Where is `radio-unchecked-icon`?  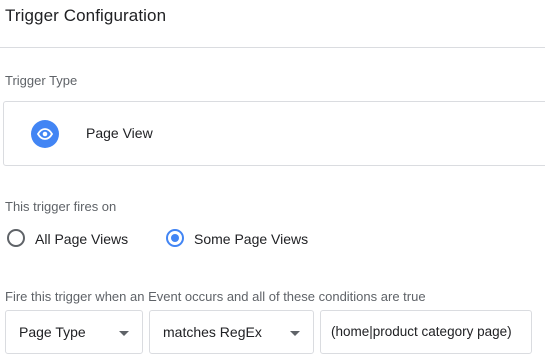 radio-unchecked-icon is located at coordinates (16, 238).